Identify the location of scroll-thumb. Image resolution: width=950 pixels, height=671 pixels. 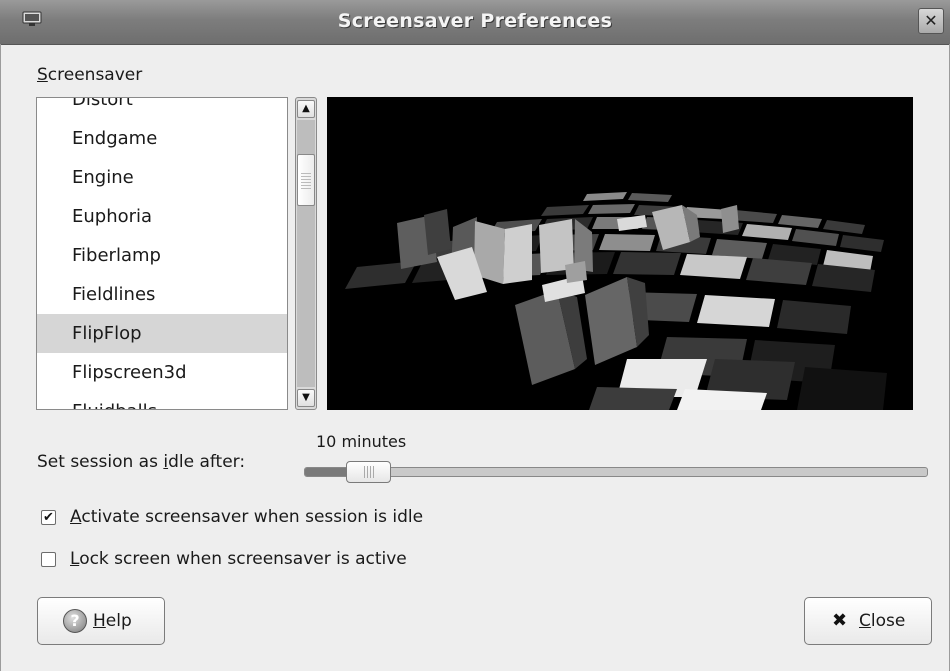
(306, 180).